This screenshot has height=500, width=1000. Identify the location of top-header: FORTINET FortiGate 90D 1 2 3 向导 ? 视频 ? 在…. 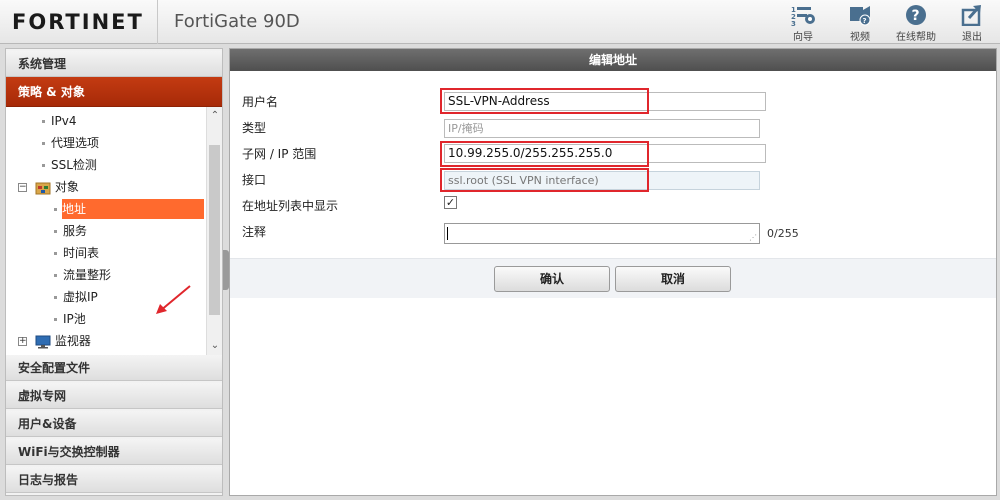
(500, 22).